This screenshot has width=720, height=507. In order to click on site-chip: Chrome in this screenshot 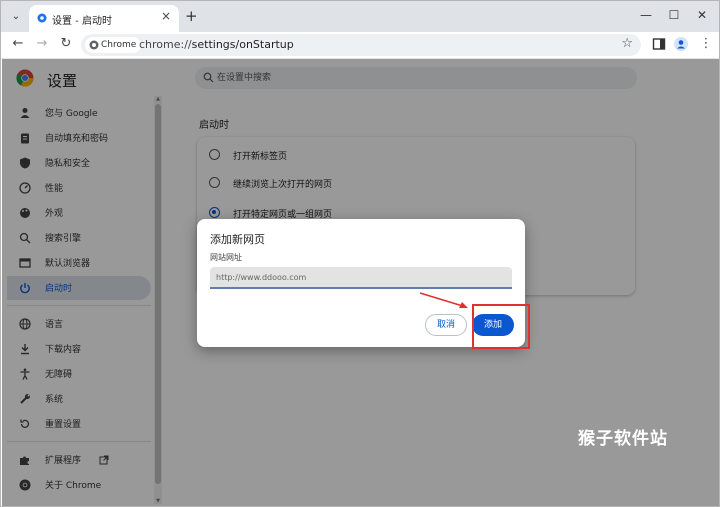, I will do `click(113, 45)`.